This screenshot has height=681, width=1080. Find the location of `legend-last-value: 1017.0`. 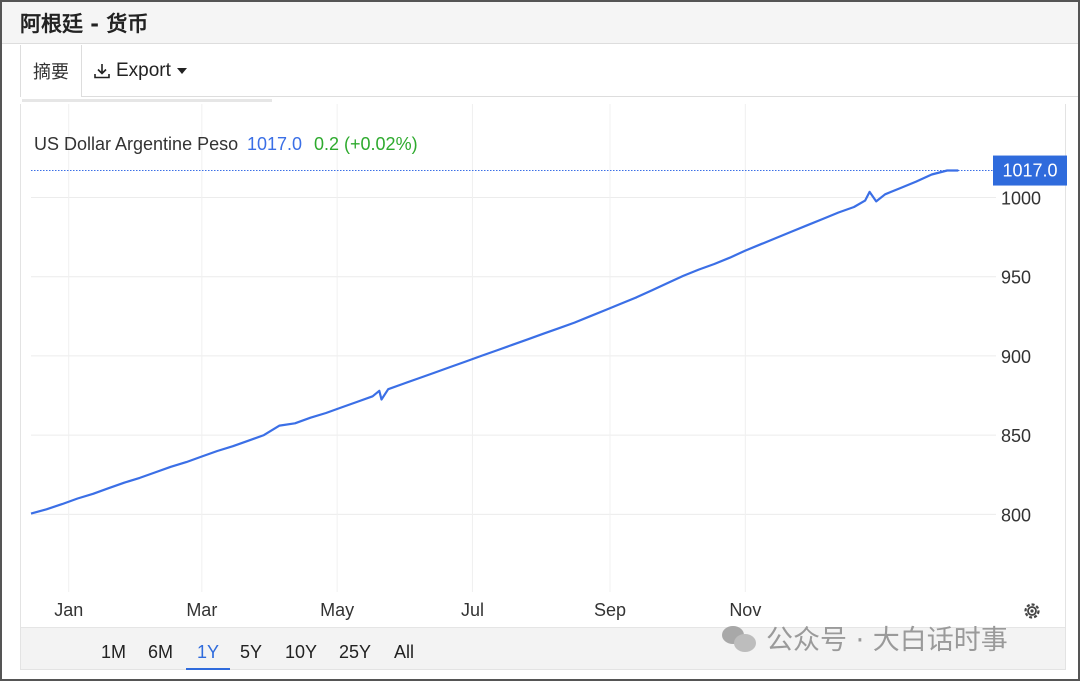

legend-last-value: 1017.0 is located at coordinates (274, 144).